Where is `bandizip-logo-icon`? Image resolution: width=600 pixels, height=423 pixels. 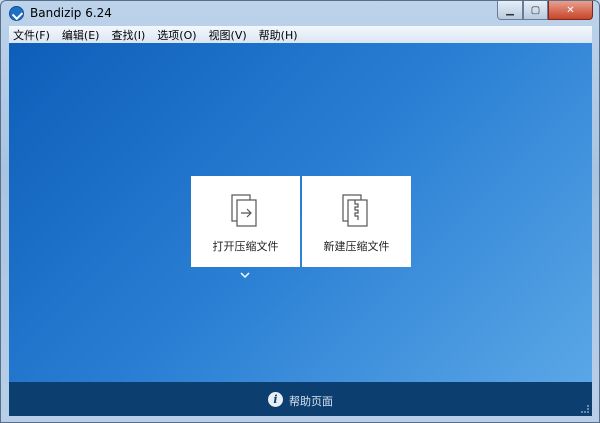 bandizip-logo-icon is located at coordinates (16, 13).